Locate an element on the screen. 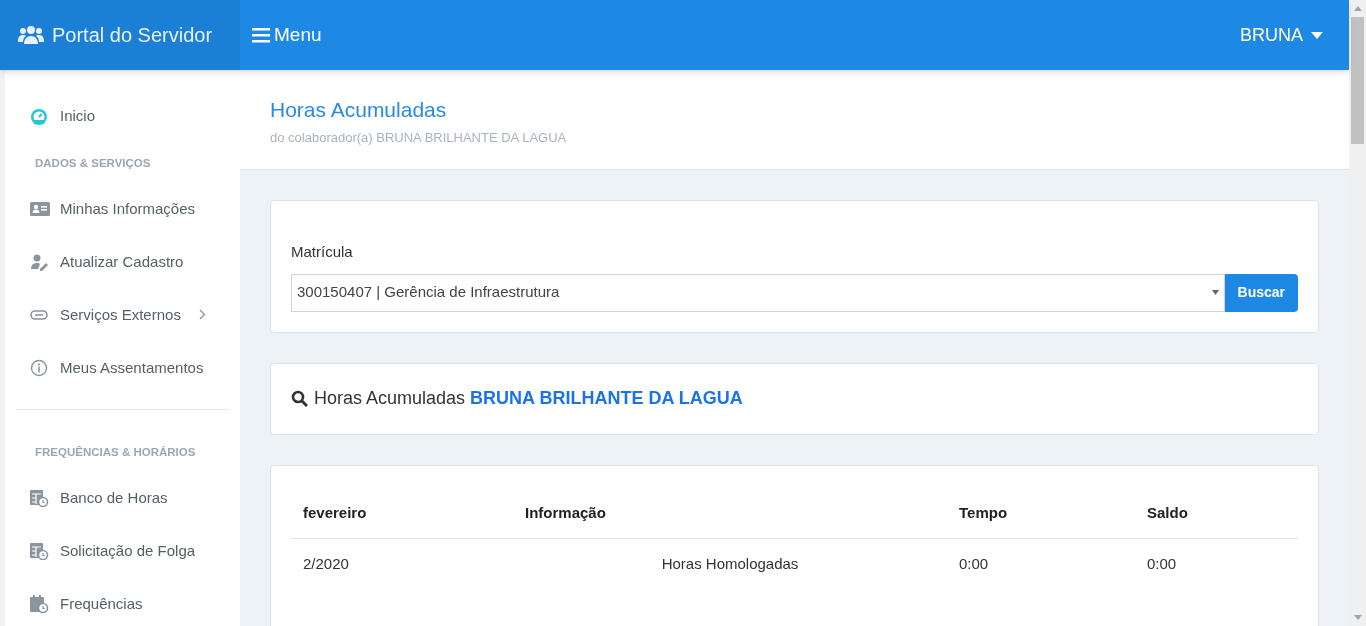  sidebar-heading: FREQUÊNCIAS & HORÁRIOS is located at coordinates (115, 453).